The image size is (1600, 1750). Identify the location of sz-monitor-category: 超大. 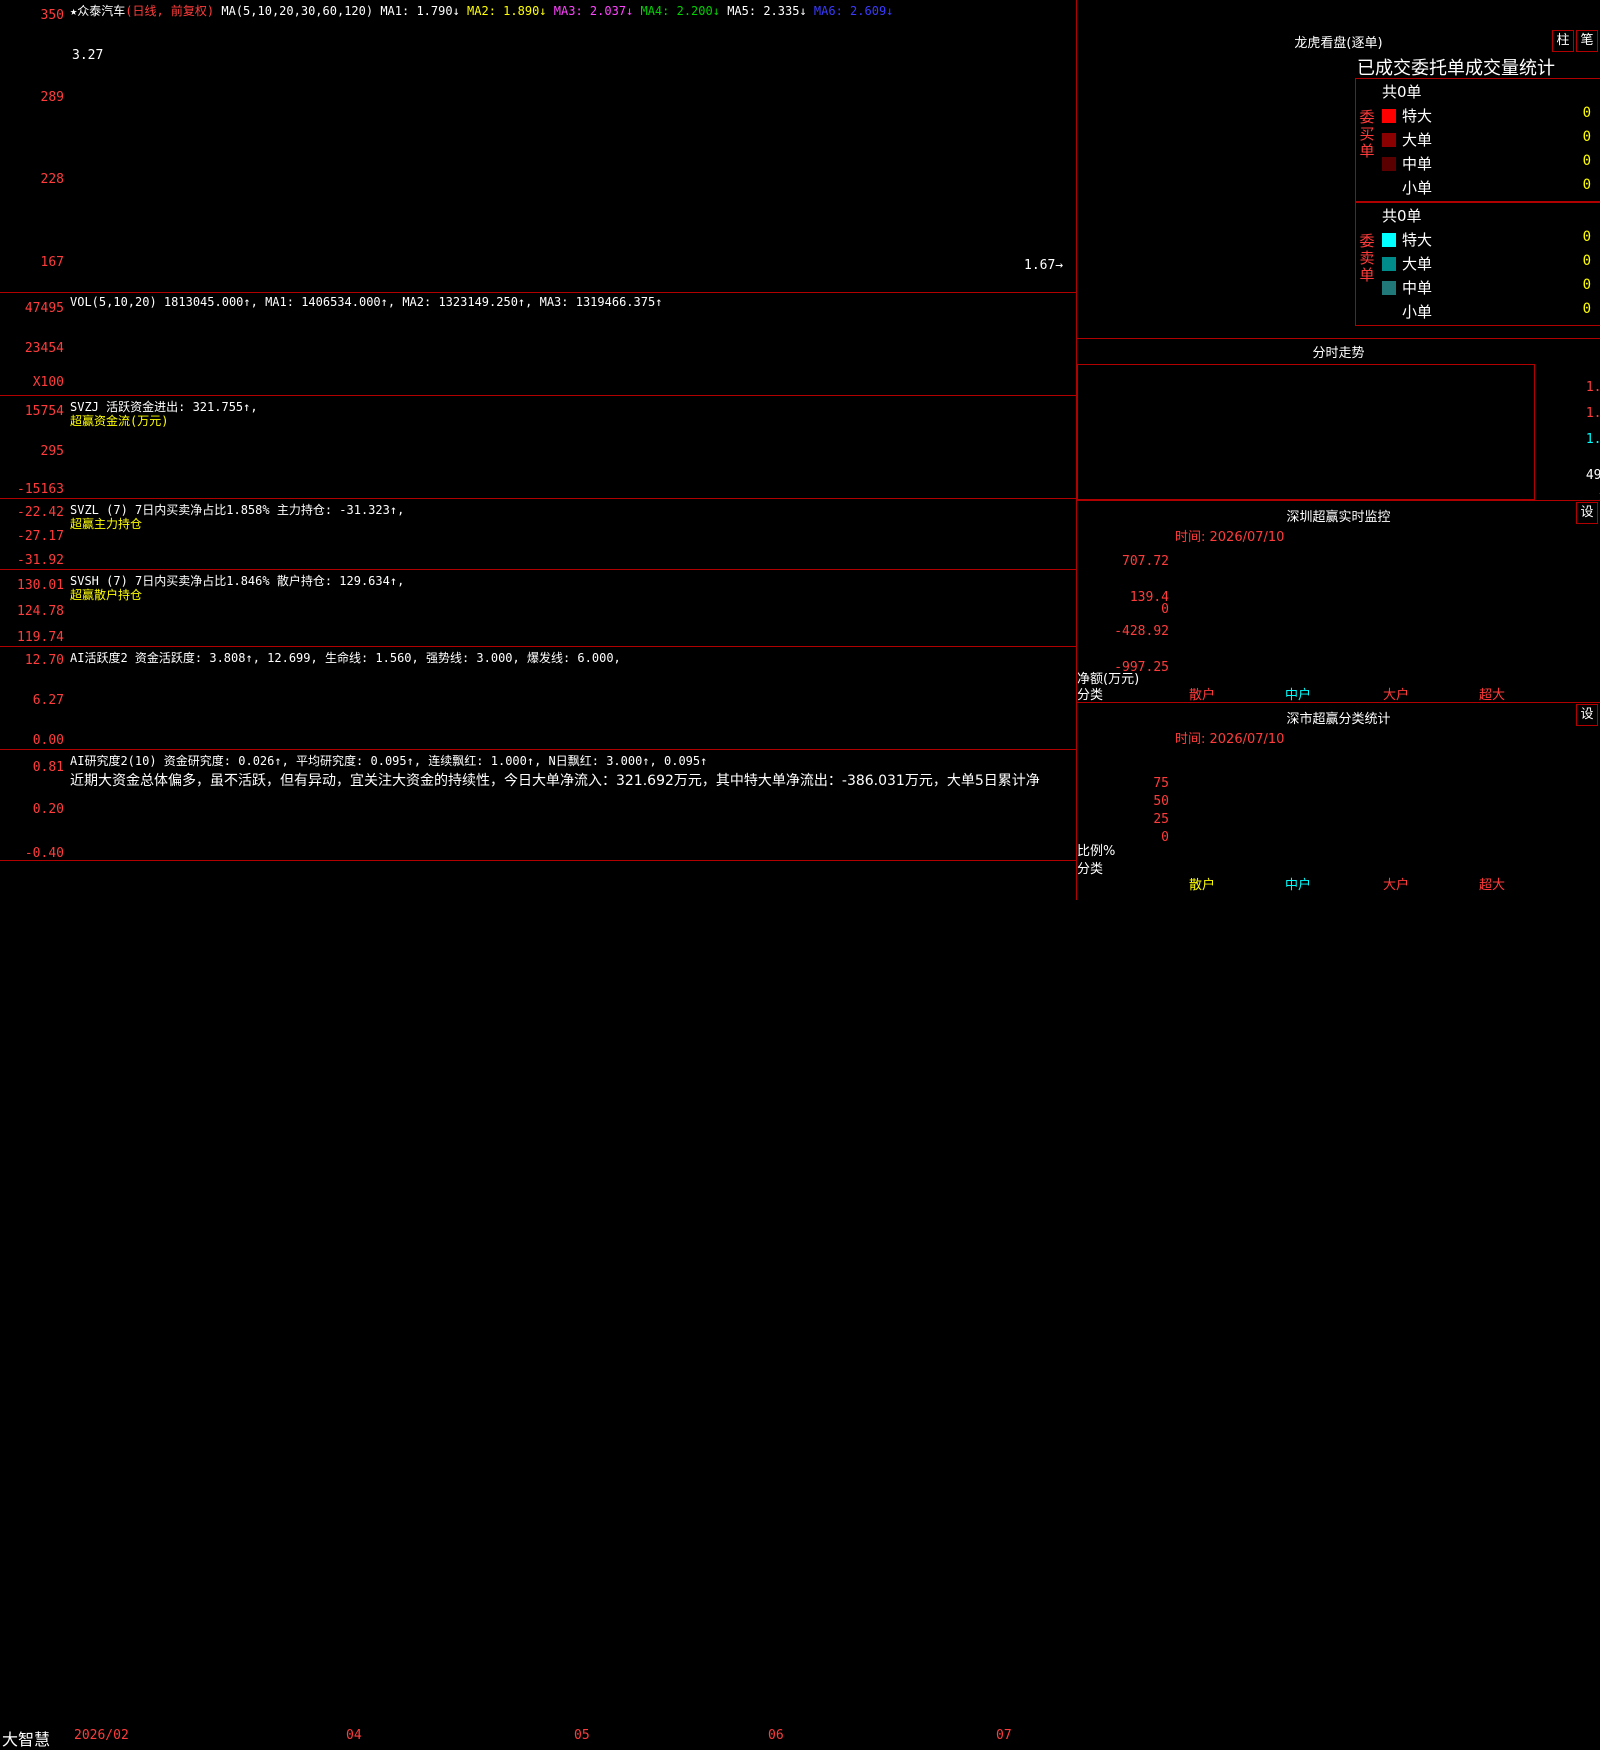
(1492, 695).